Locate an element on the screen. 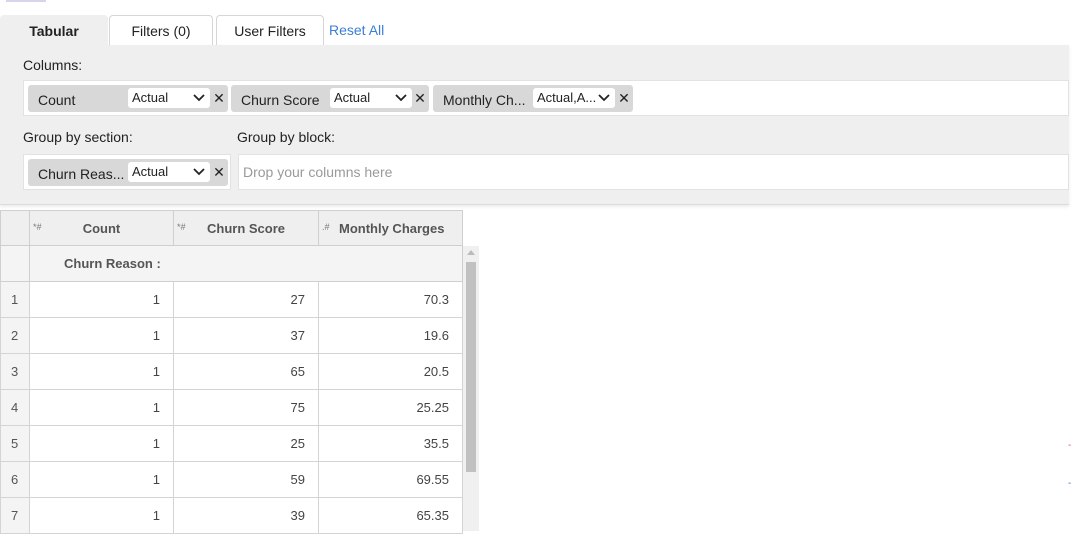 The image size is (1074, 534). row-number-cell: 7 is located at coordinates (15, 516).